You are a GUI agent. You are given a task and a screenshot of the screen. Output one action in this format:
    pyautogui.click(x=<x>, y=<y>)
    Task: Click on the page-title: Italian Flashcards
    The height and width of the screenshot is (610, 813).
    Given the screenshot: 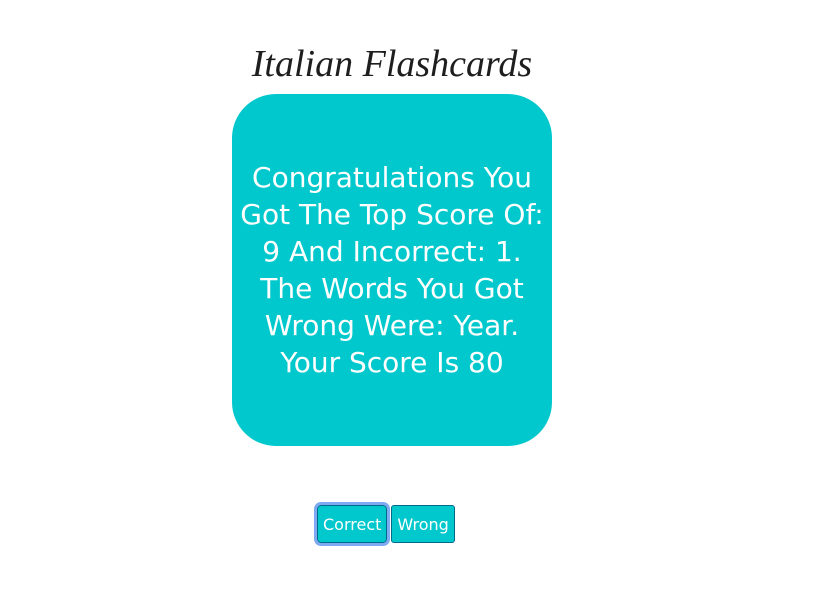 What is the action you would take?
    pyautogui.click(x=392, y=64)
    